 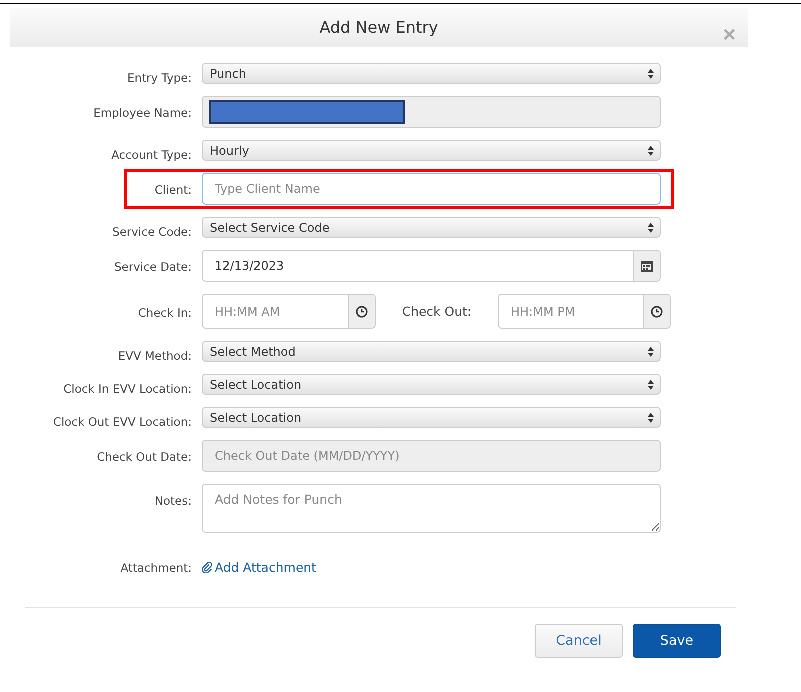 I want to click on select-field: Select Method, so click(x=431, y=351).